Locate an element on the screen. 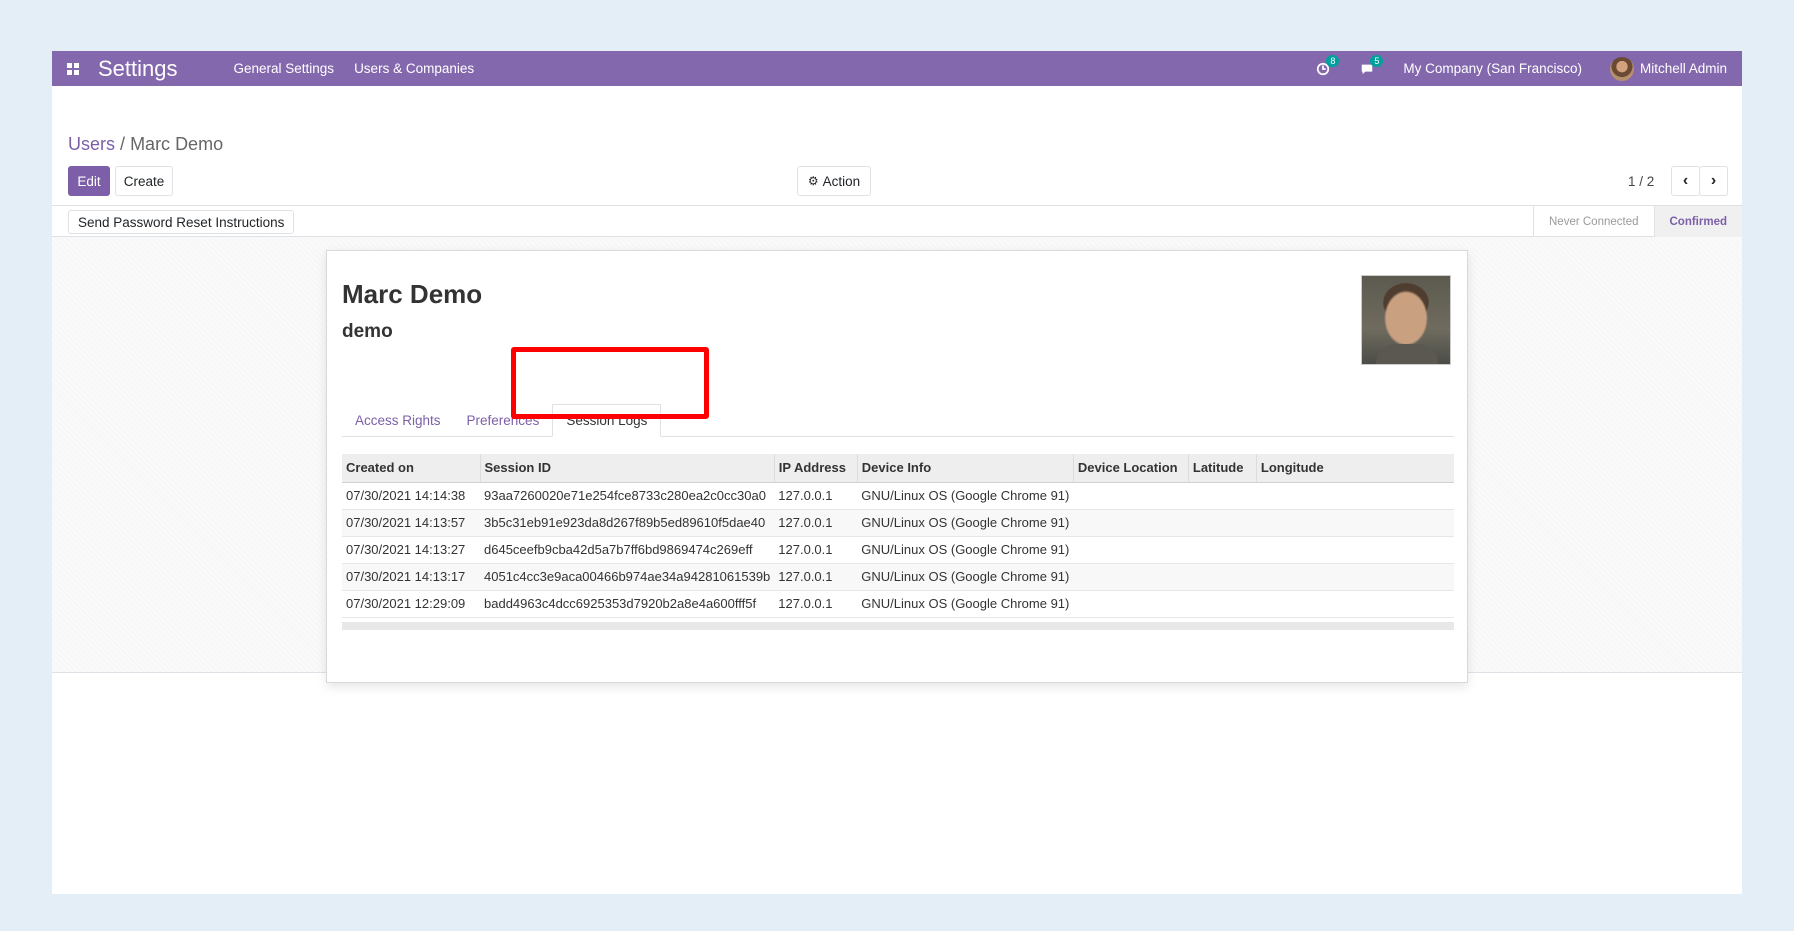 The image size is (1794, 931). activity-icon: 8 is located at coordinates (1327, 65).